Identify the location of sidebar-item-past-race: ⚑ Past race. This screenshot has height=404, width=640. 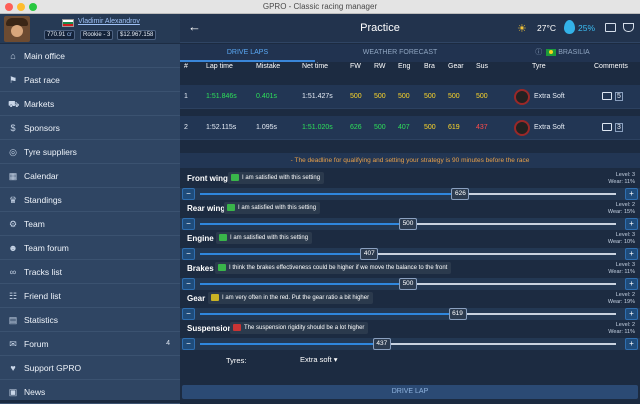
(90, 80).